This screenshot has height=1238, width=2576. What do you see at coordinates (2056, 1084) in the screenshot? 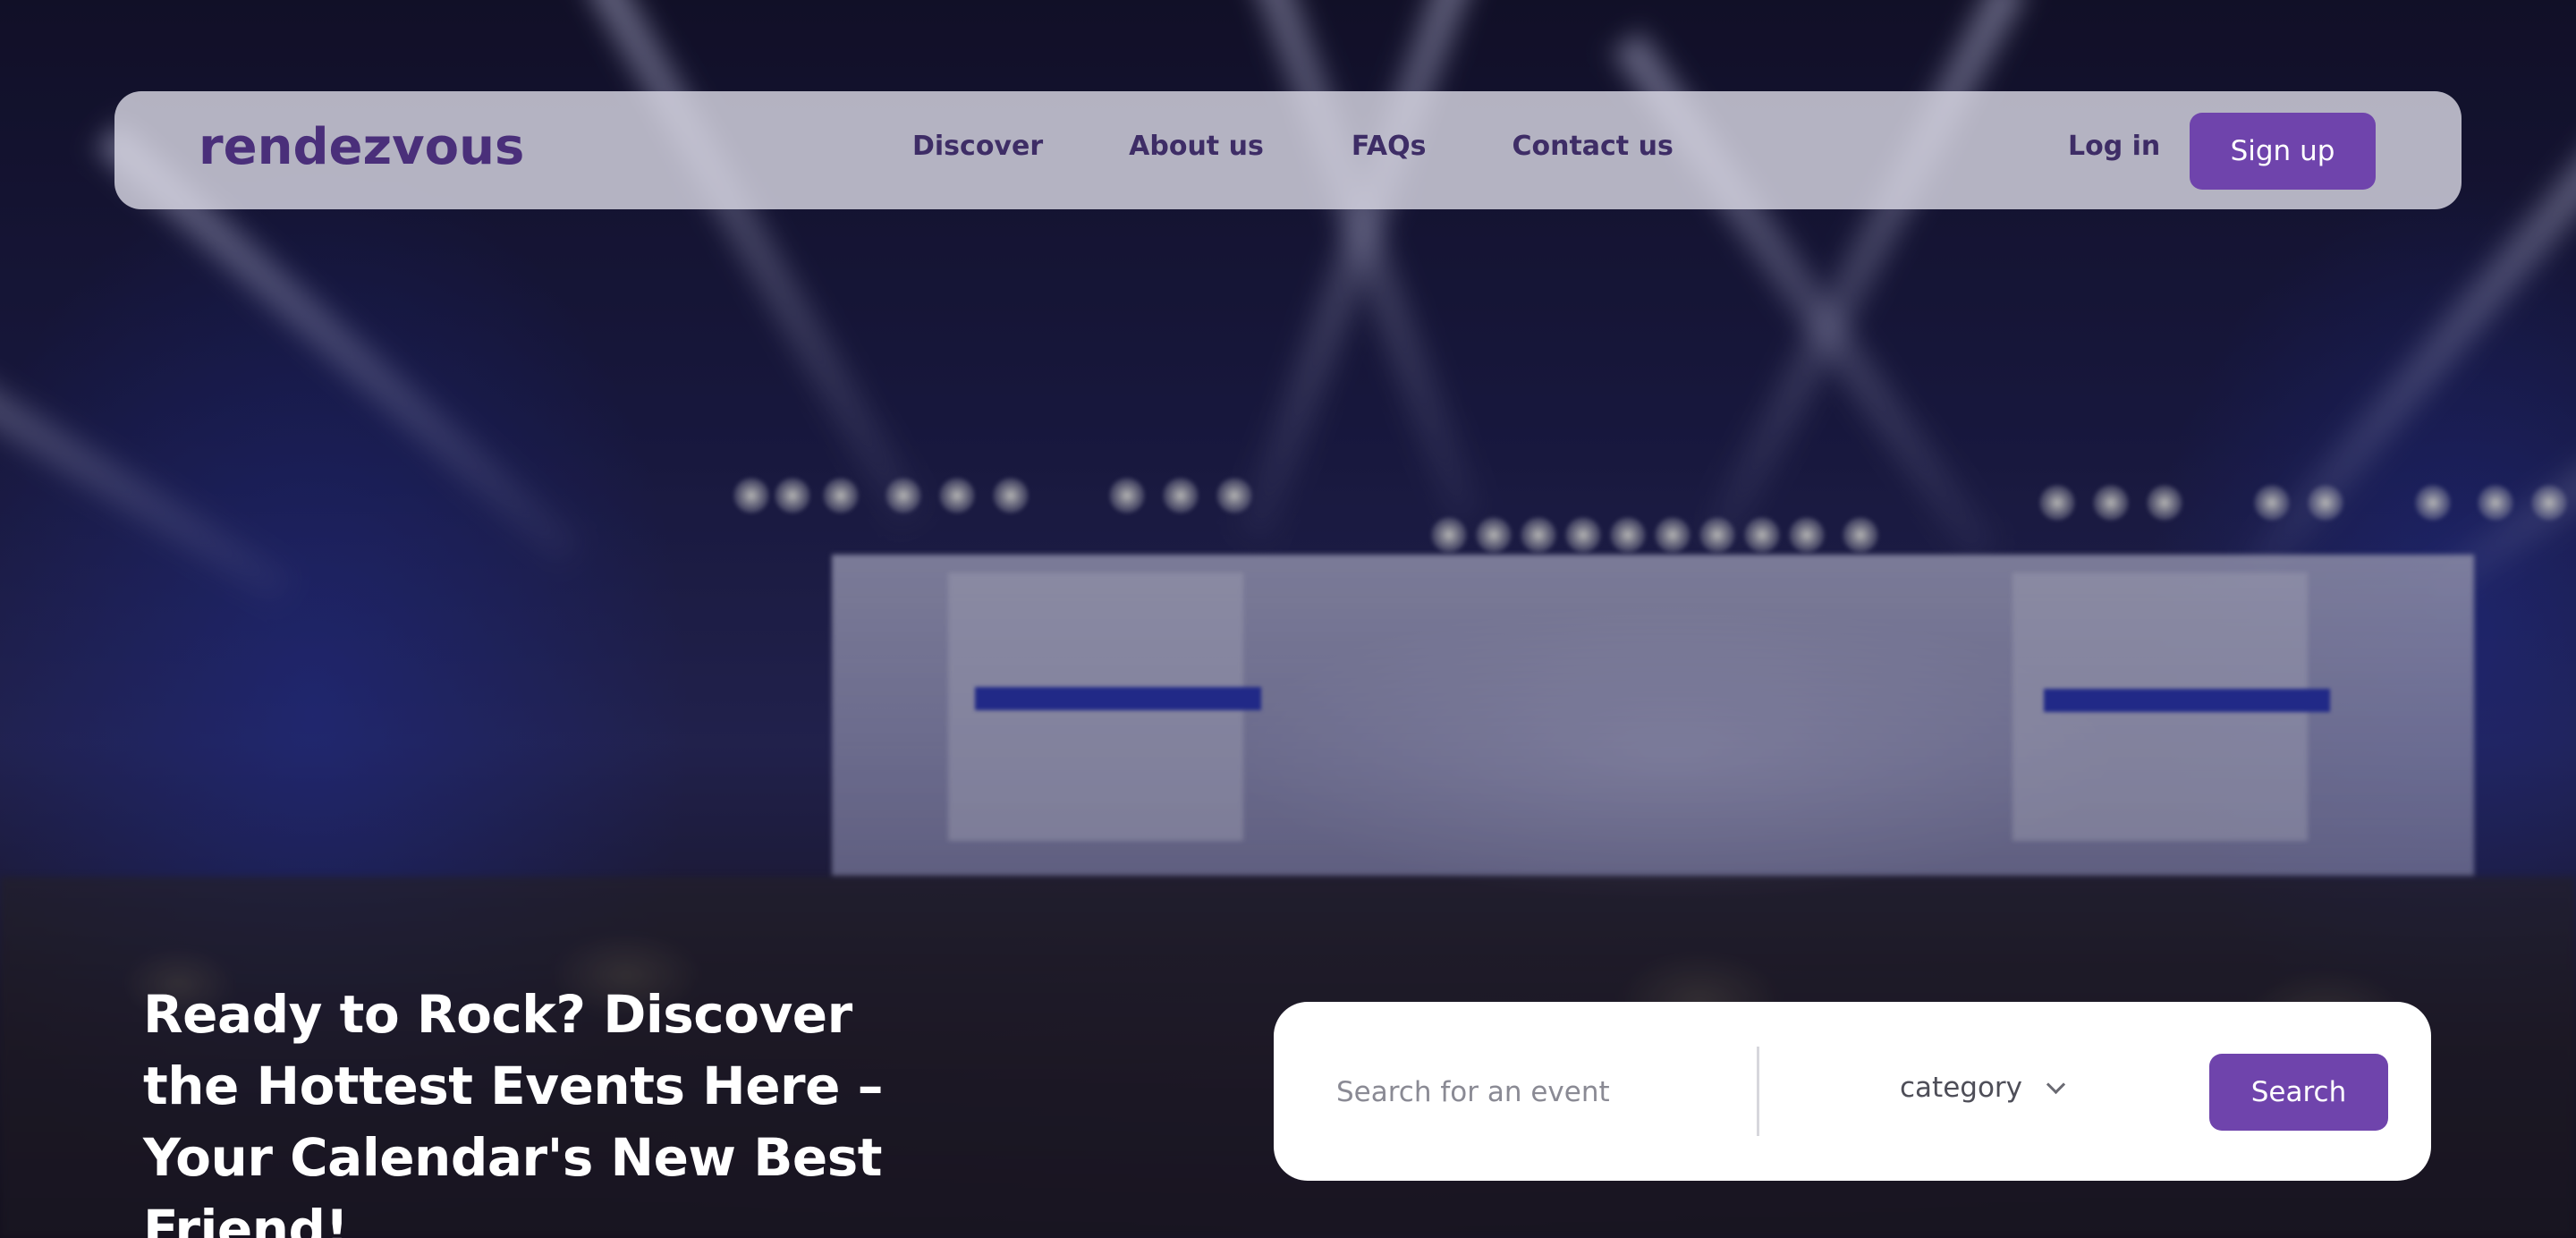
I see `chevron-down-icon` at bounding box center [2056, 1084].